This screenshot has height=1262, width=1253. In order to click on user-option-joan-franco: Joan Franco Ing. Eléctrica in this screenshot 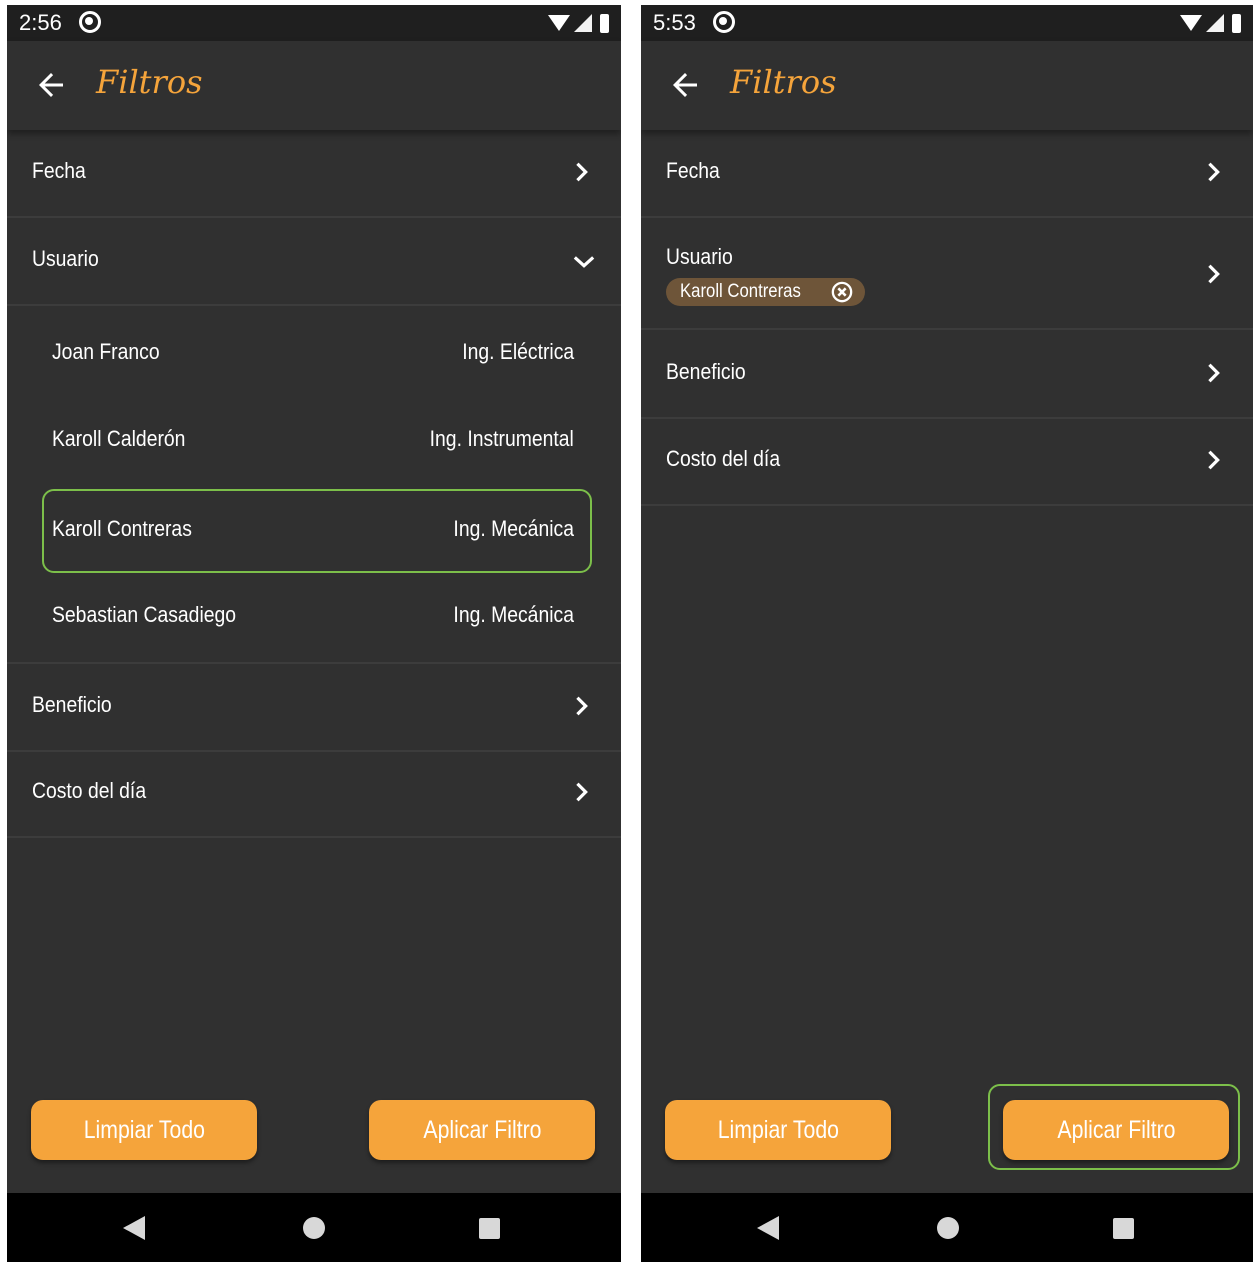, I will do `click(317, 354)`.